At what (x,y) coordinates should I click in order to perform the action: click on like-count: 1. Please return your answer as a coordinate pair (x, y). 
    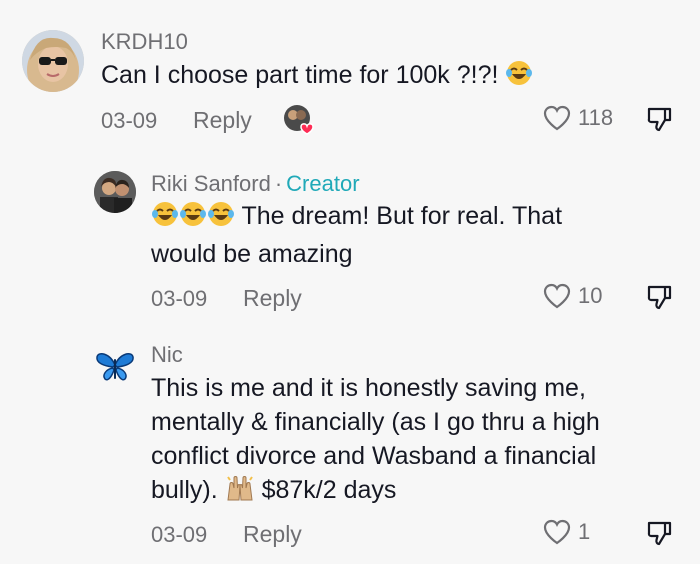
    Looking at the image, I should click on (584, 531).